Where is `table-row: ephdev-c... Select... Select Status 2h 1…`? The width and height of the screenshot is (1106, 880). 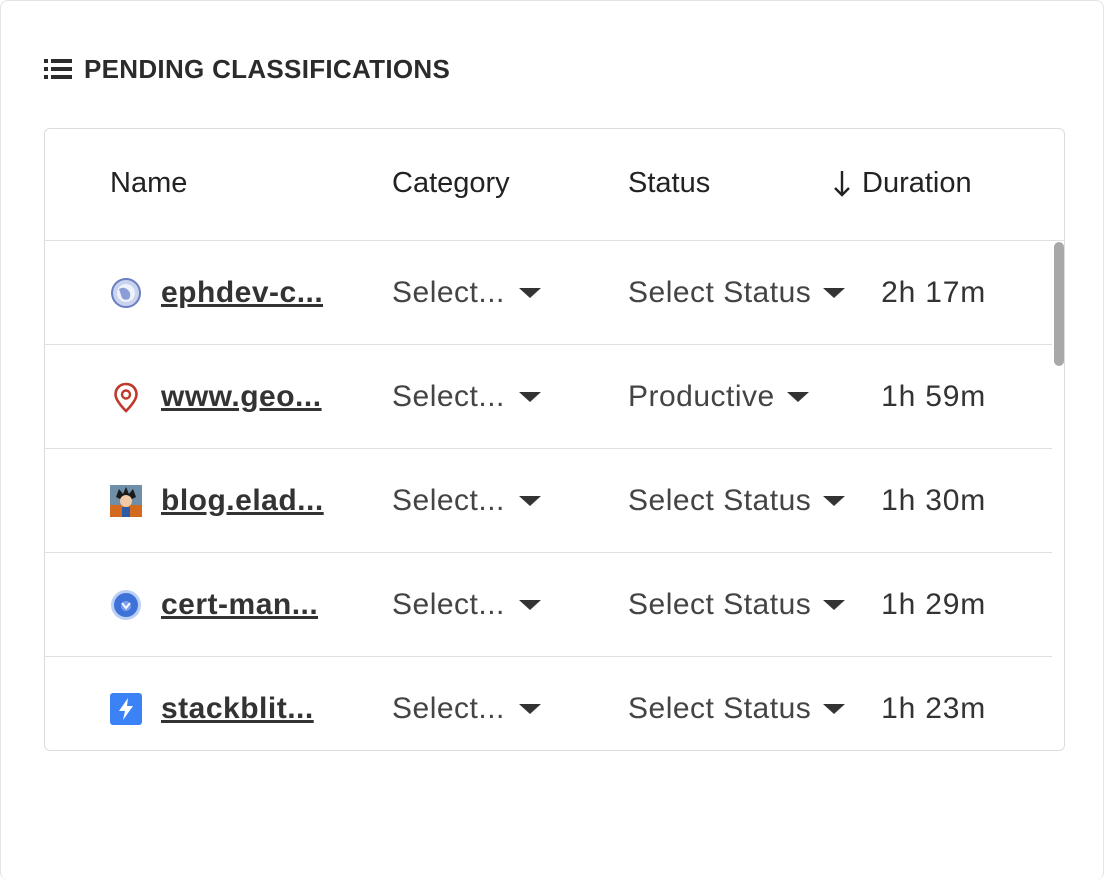
table-row: ephdev-c... Select... Select Status 2h 1… is located at coordinates (548, 293).